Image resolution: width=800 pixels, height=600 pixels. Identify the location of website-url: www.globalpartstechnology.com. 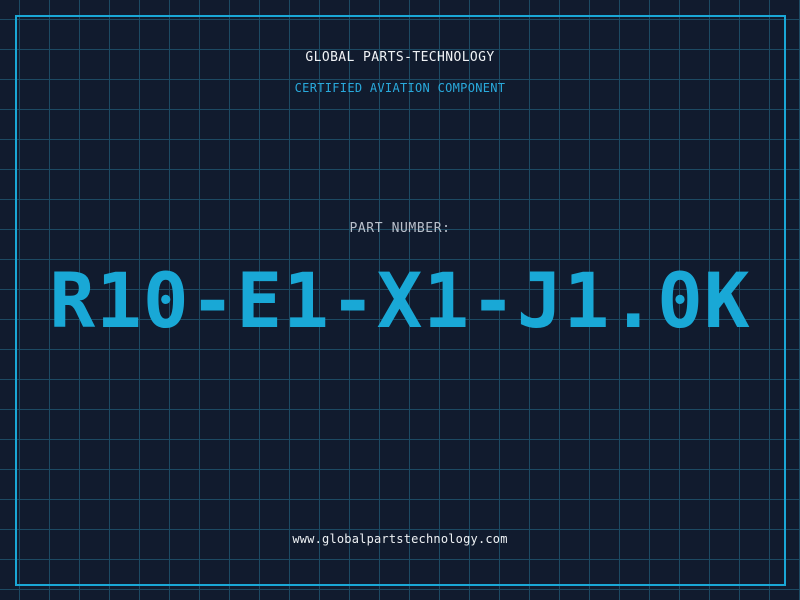
(400, 539).